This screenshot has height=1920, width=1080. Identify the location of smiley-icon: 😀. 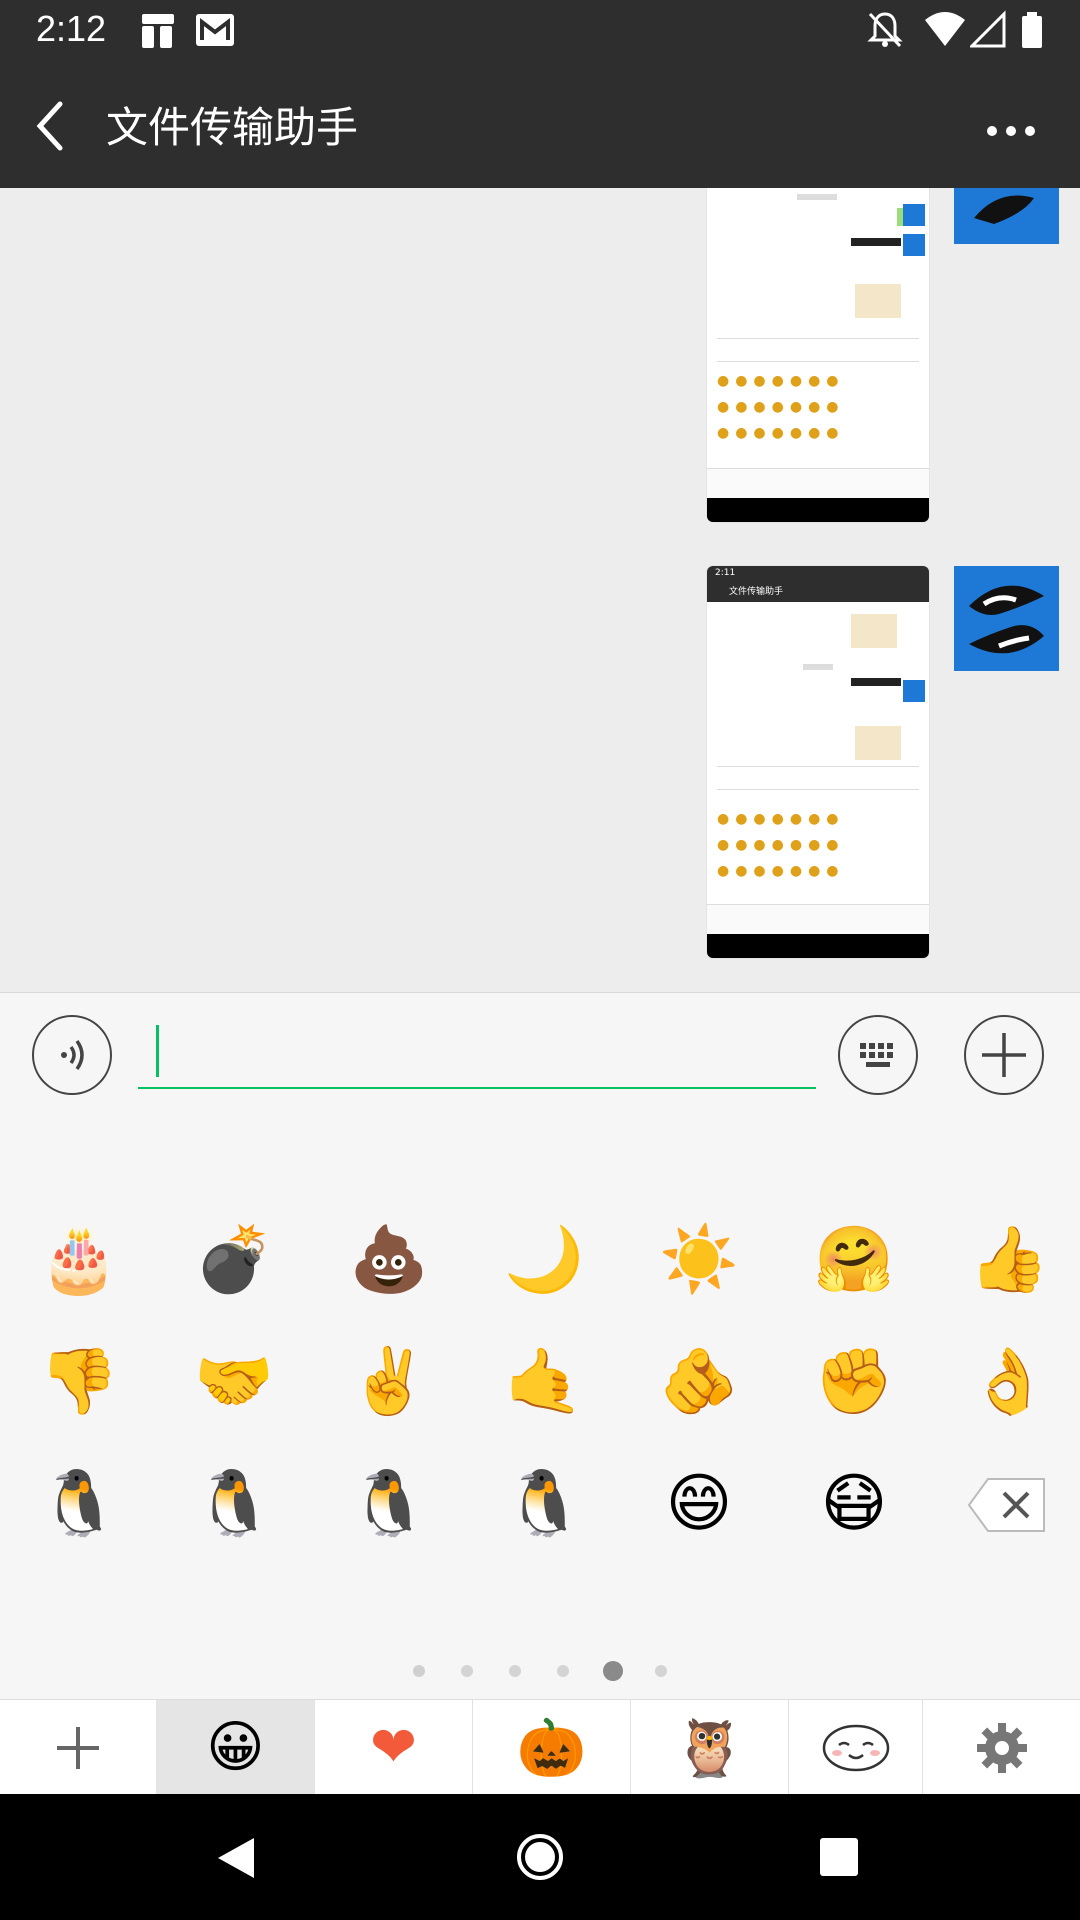
(235, 1747).